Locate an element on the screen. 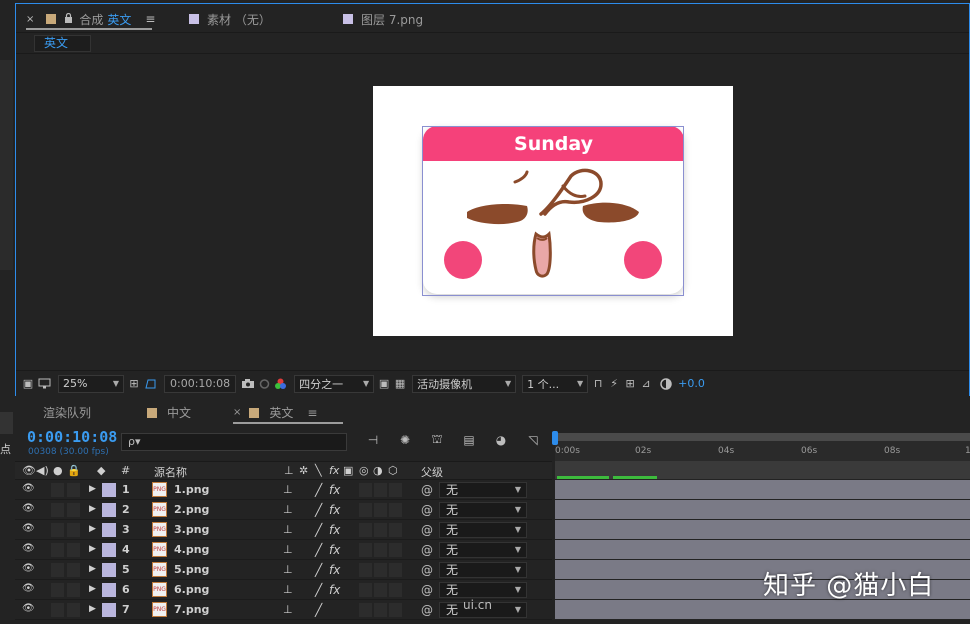 The width and height of the screenshot is (970, 624). panel-menu-icon: ≡ is located at coordinates (150, 19).